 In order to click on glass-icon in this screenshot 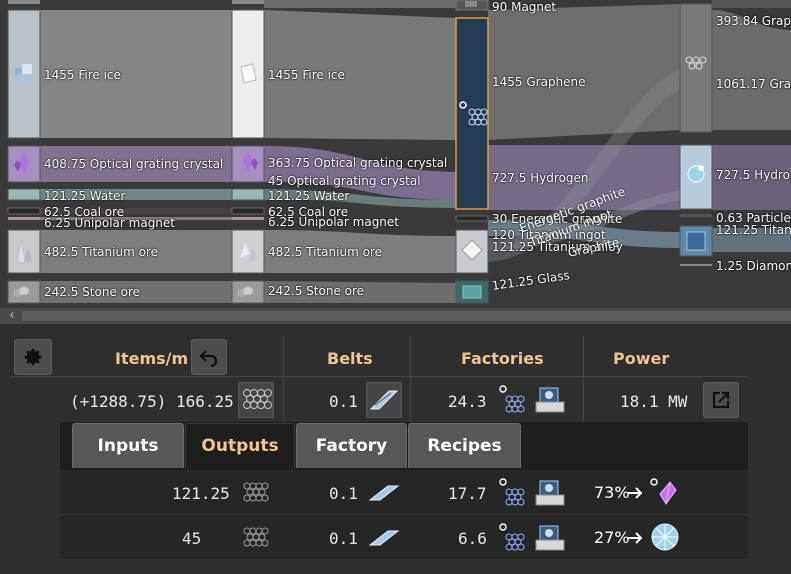, I will do `click(472, 292)`.